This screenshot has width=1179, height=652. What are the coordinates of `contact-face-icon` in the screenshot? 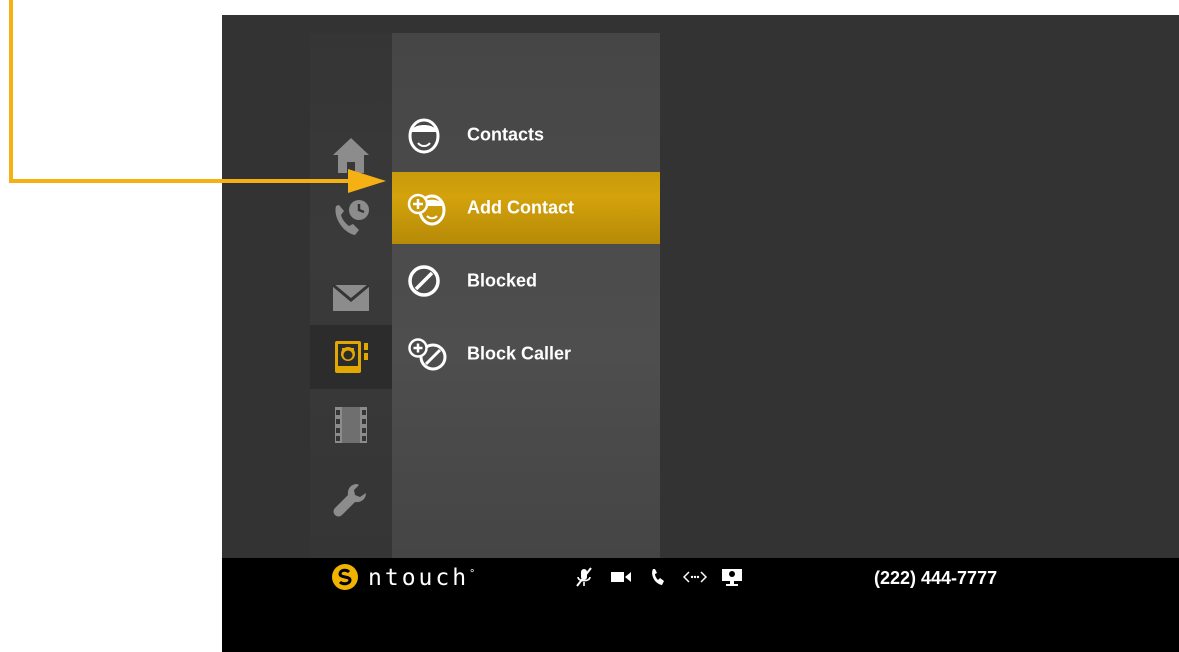 It's located at (424, 136).